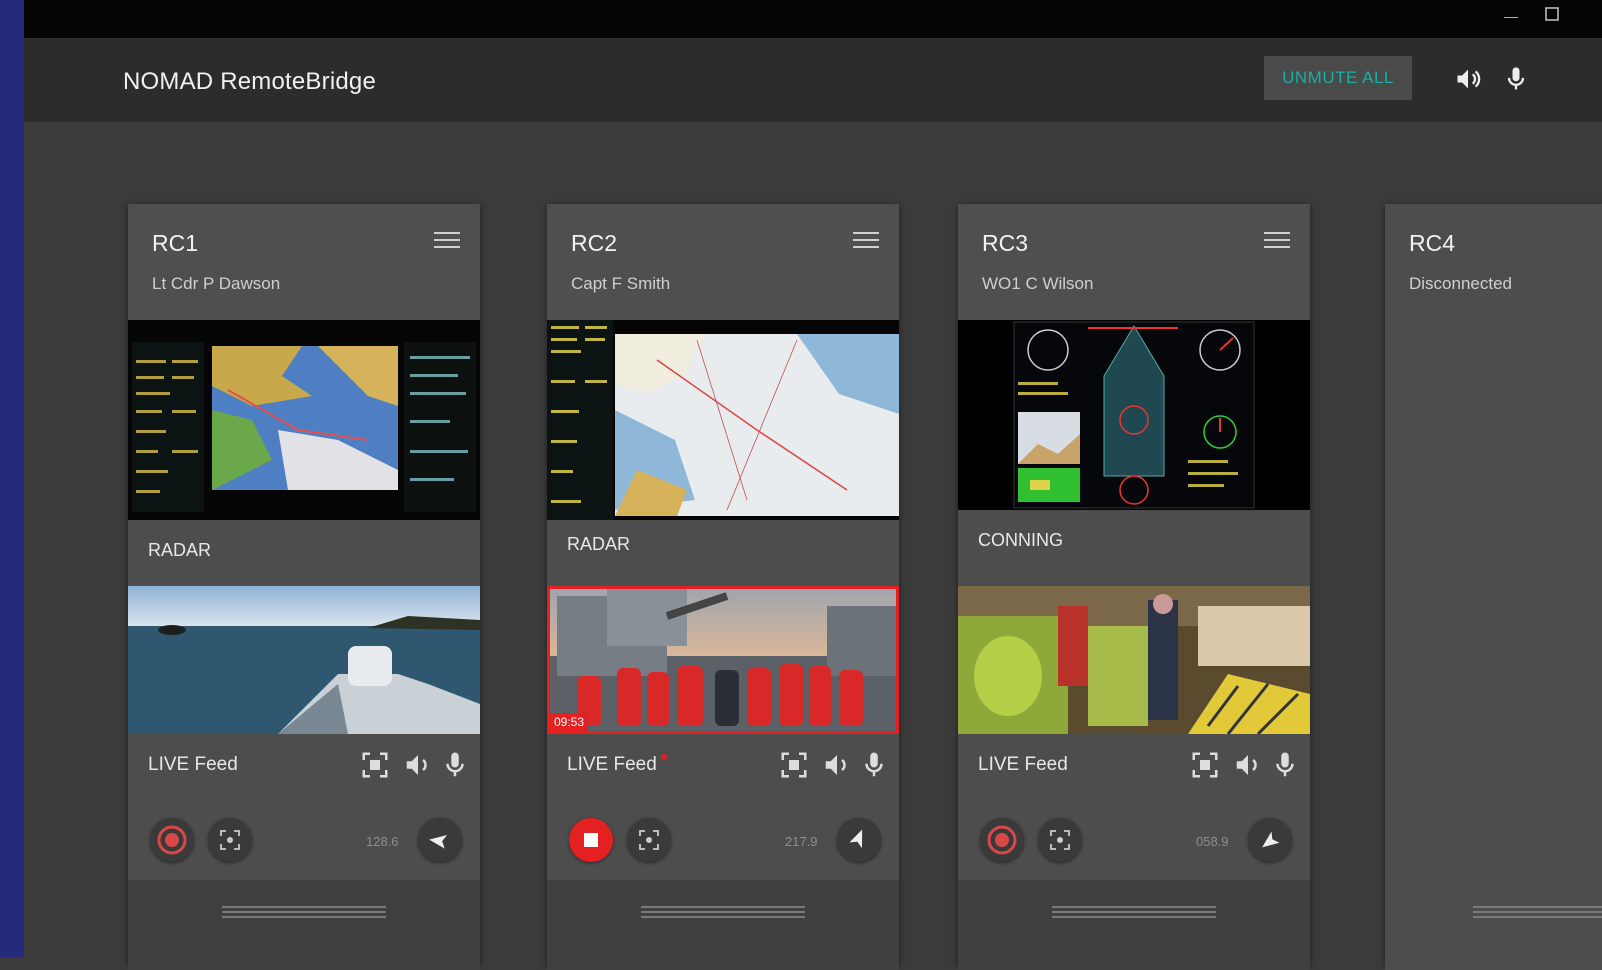 The height and width of the screenshot is (970, 1602). What do you see at coordinates (1461, 283) in the screenshot?
I see `station-user: Disconnected` at bounding box center [1461, 283].